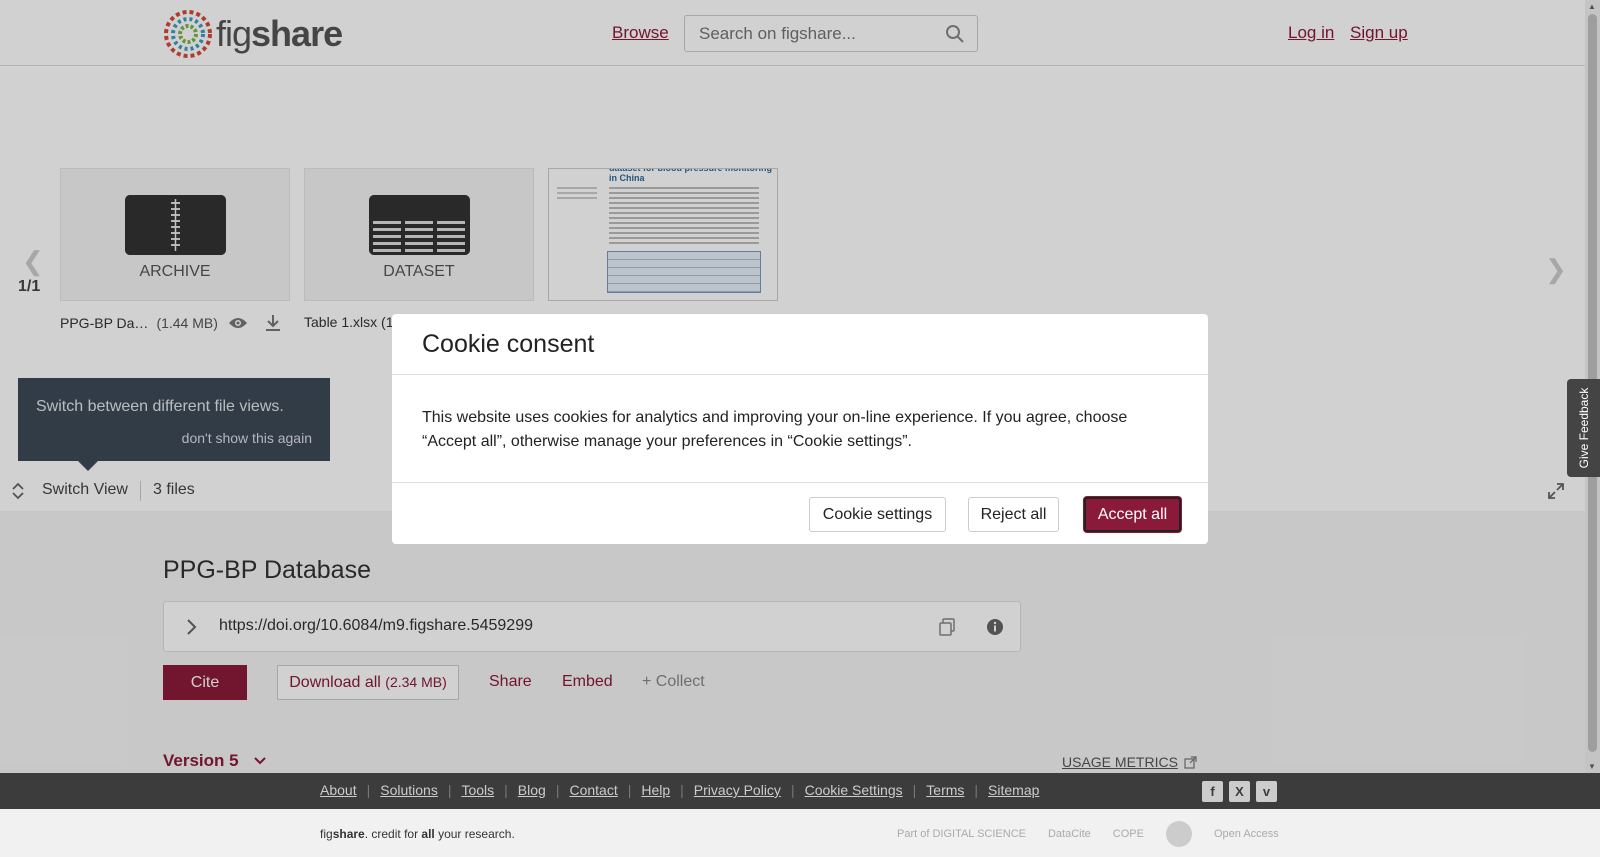  I want to click on cope-logo: COPE, so click(1128, 834).